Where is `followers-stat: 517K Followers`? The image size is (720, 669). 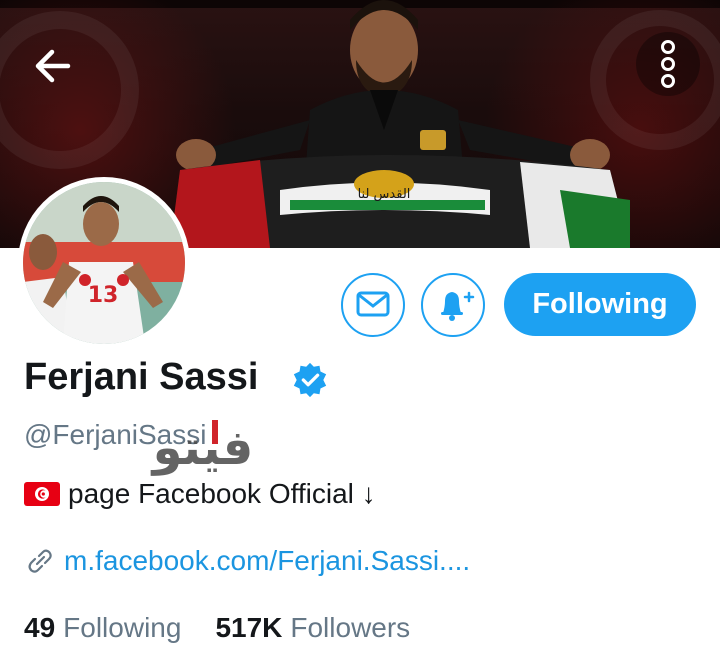 followers-stat: 517K Followers is located at coordinates (312, 628).